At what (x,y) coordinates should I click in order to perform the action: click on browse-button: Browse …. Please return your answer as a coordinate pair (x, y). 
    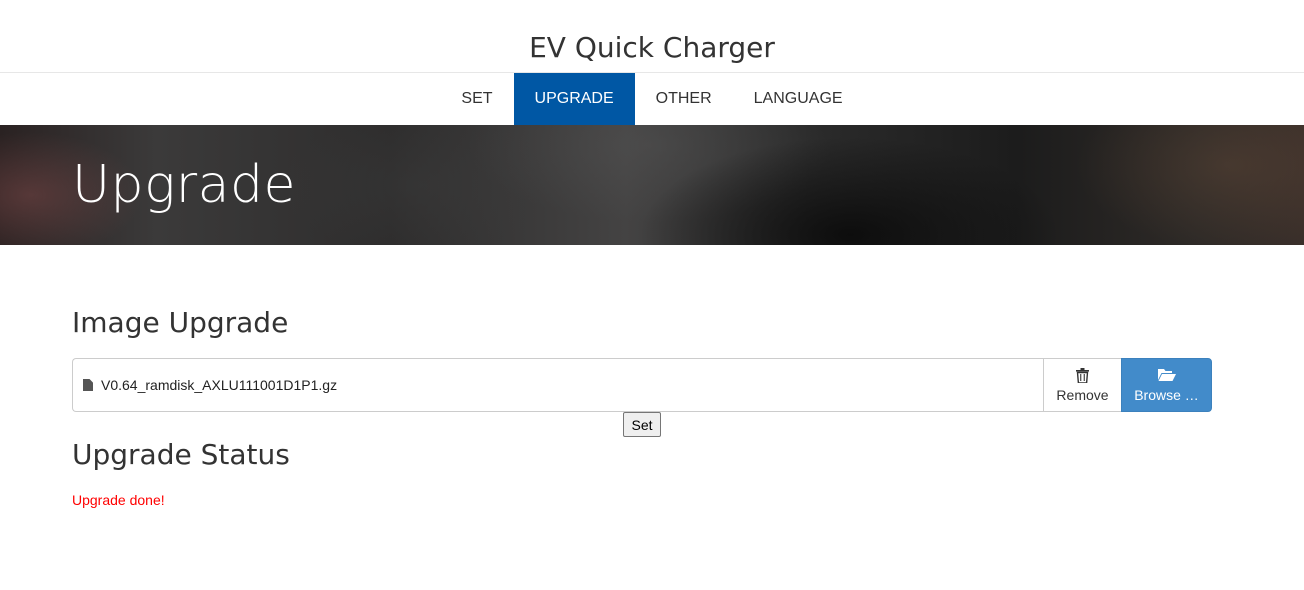
    Looking at the image, I should click on (1166, 385).